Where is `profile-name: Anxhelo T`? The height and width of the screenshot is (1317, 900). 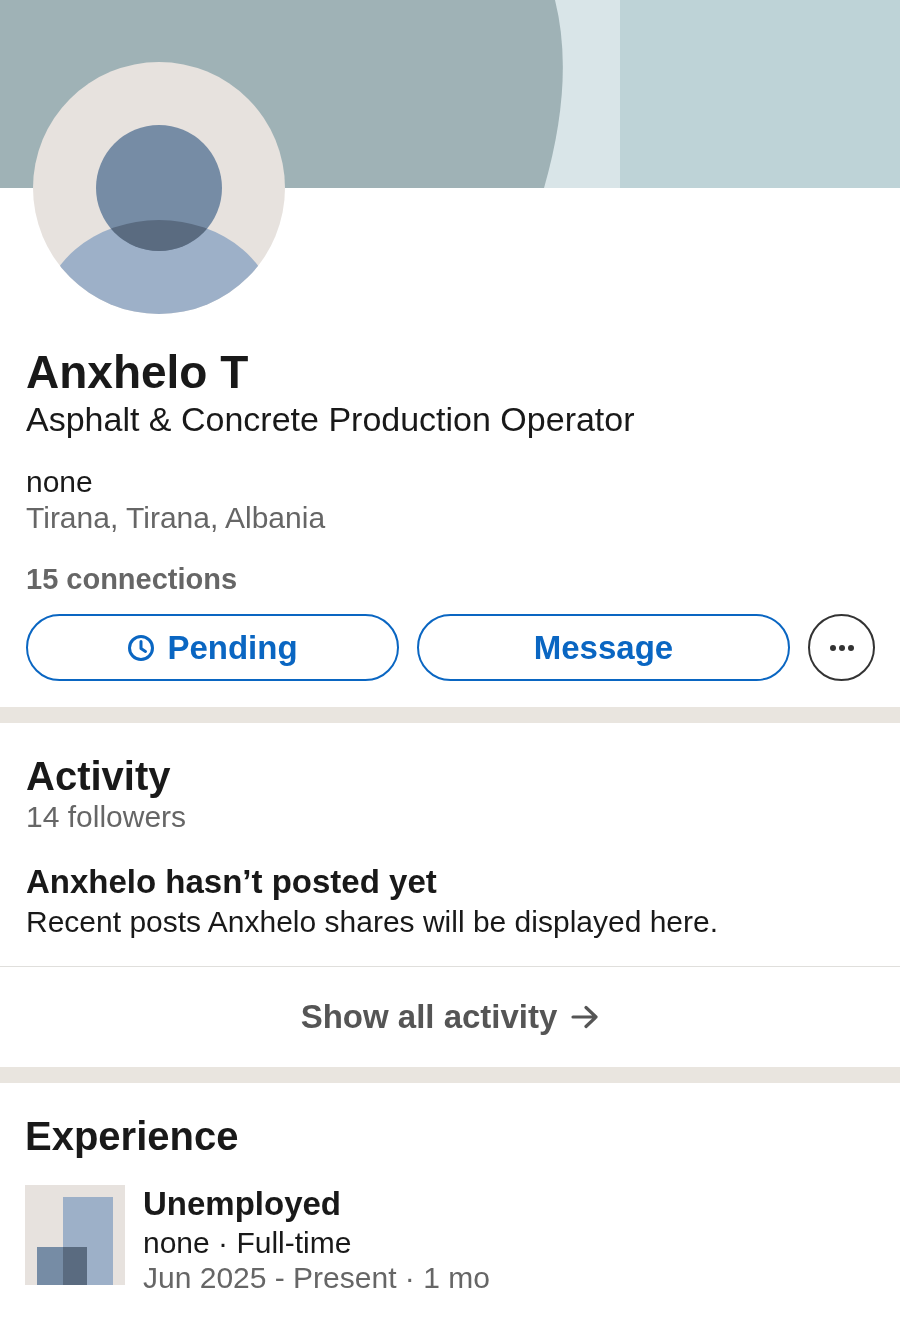
profile-name: Anxhelo T is located at coordinates (137, 372).